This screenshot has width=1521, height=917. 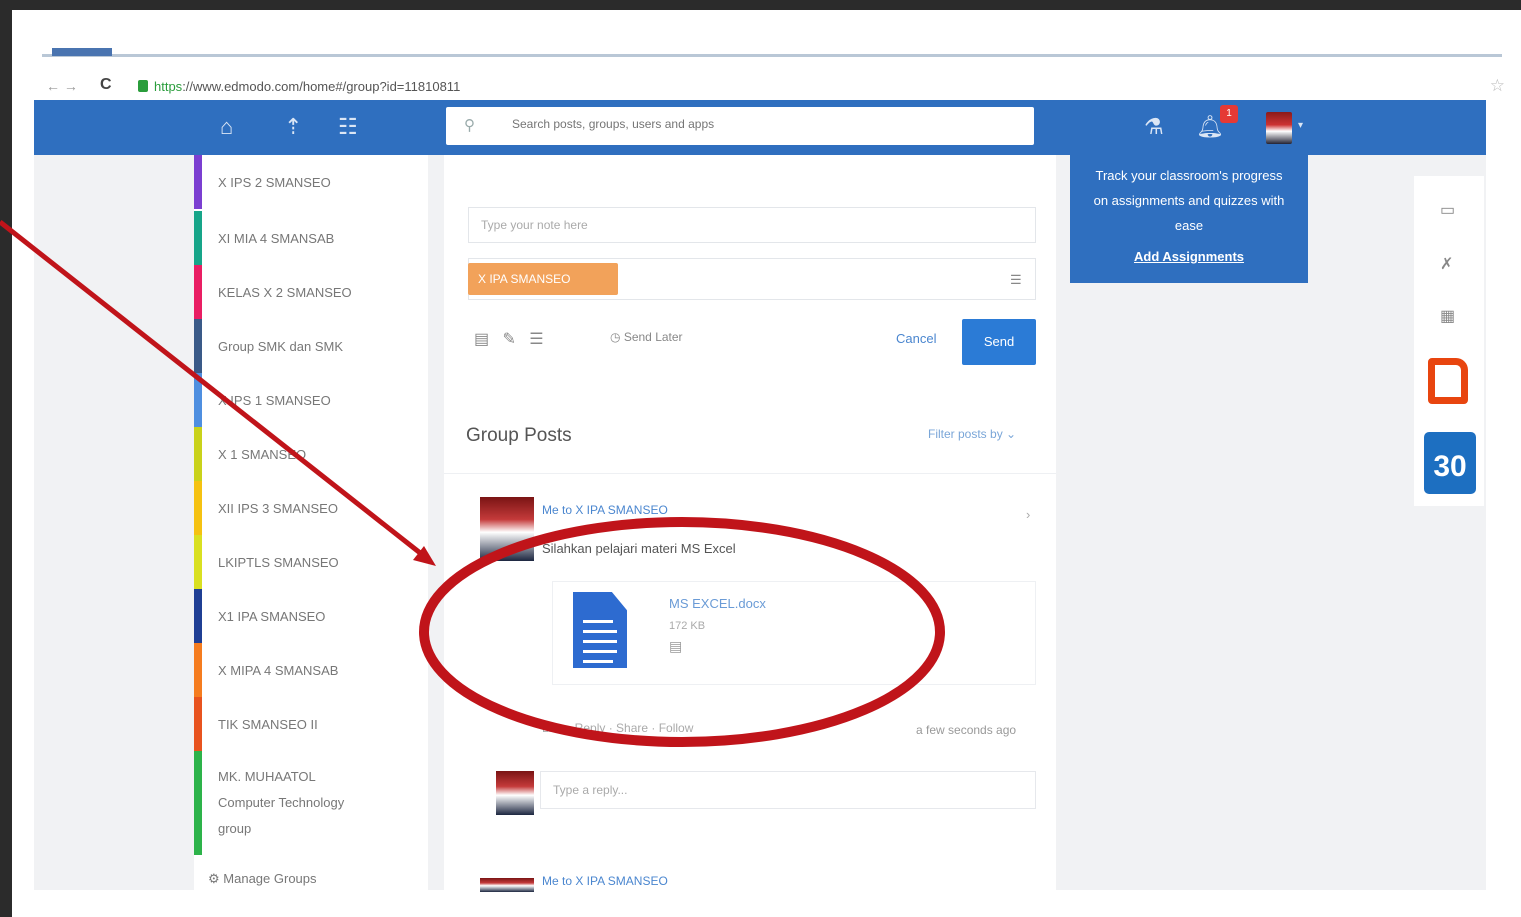 I want to click on post-timestamp: a few seconds ago, so click(x=966, y=730).